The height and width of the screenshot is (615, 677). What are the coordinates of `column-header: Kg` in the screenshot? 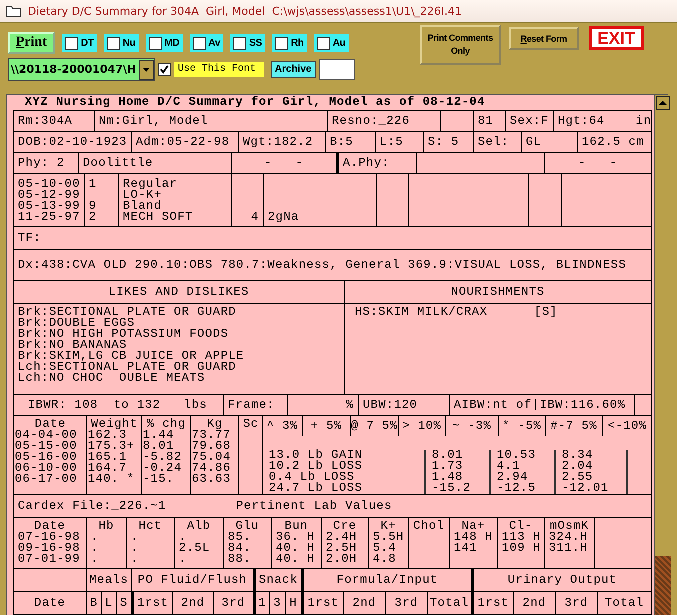 It's located at (215, 424).